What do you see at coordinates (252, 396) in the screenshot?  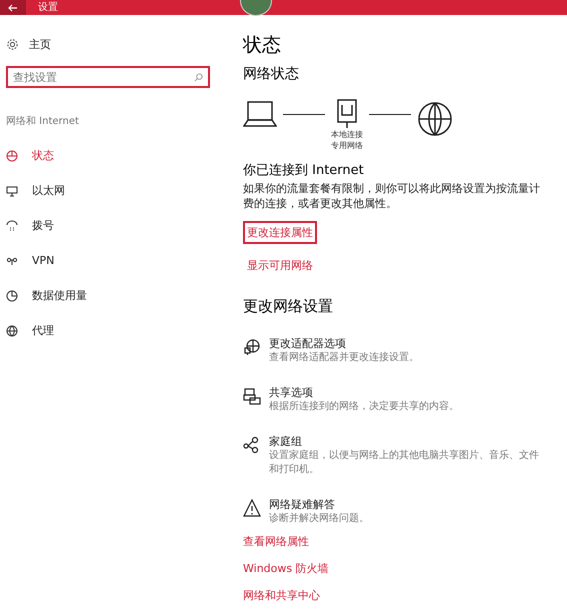 I see `printer-icon` at bounding box center [252, 396].